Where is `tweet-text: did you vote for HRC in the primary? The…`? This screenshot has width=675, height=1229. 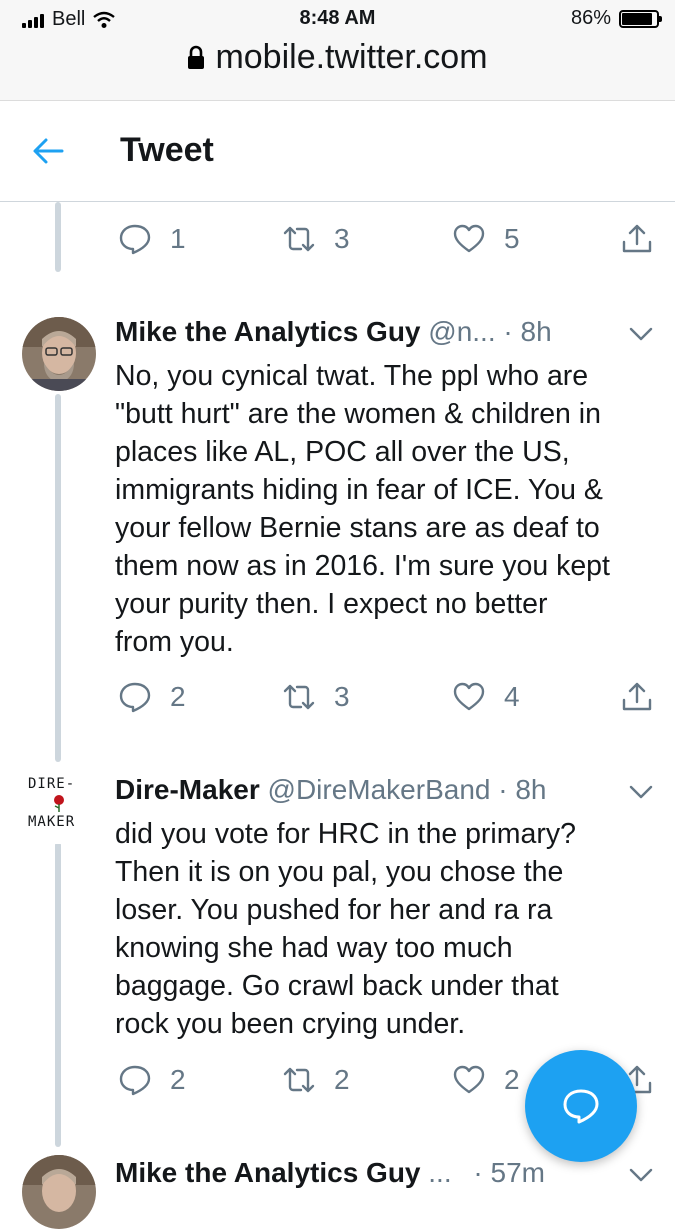 tweet-text: did you vote for HRC in the primary? The… is located at coordinates (387, 929).